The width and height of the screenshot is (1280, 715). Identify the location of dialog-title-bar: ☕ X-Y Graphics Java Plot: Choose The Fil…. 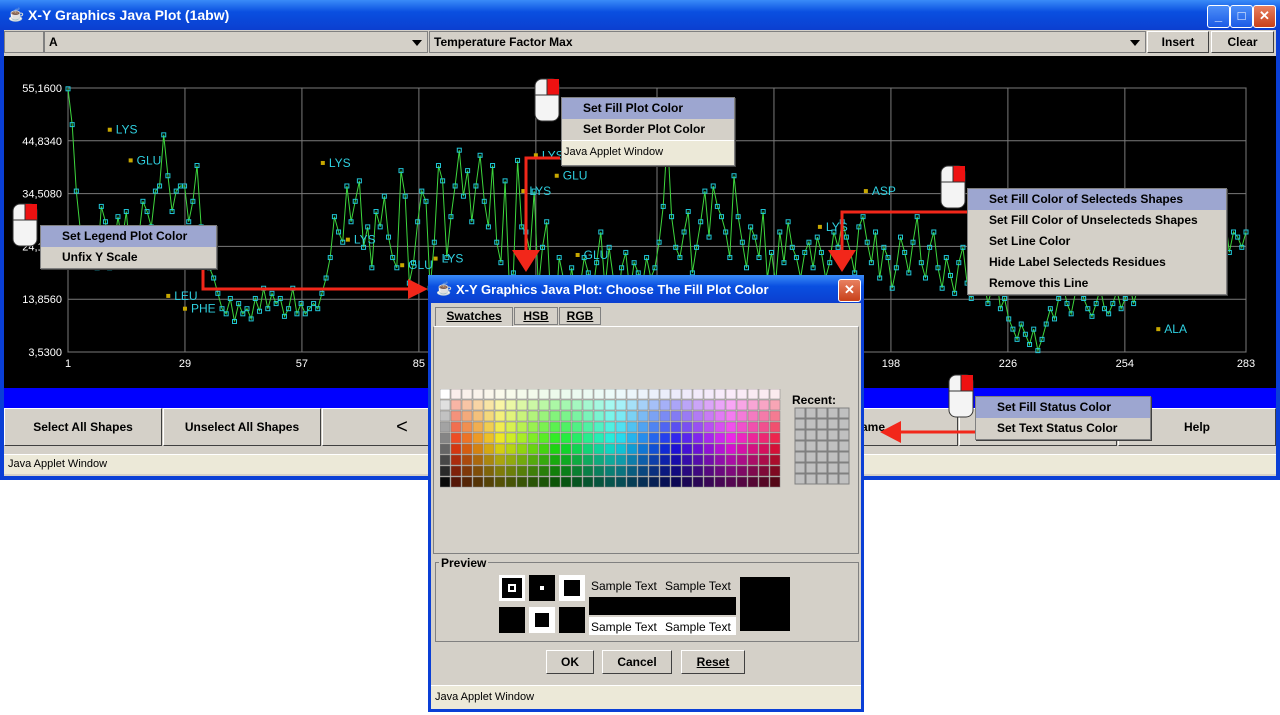
(646, 289).